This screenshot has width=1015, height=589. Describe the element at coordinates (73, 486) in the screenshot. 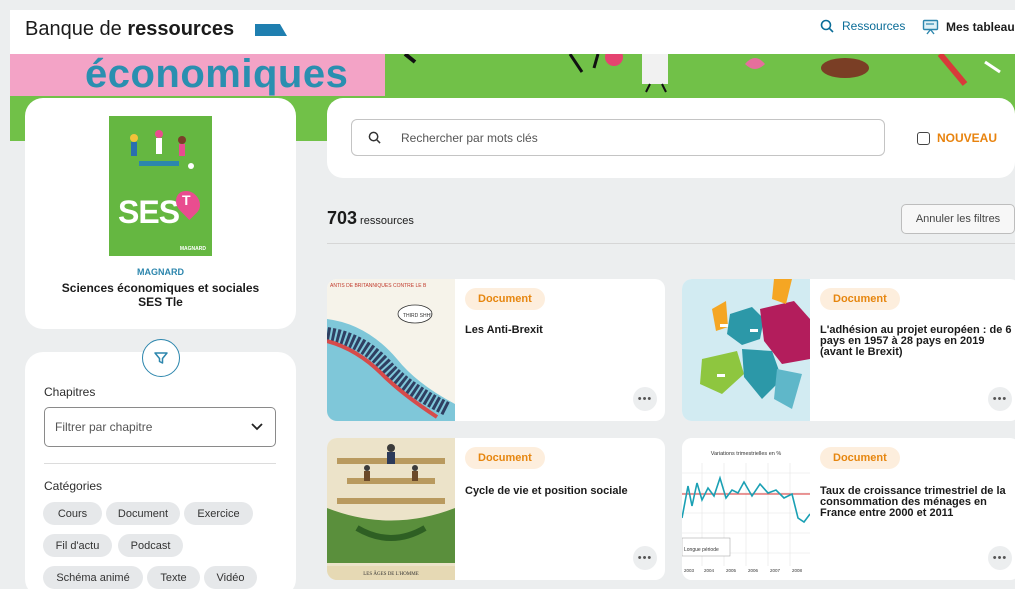

I see `categories-label: Catégories` at that location.